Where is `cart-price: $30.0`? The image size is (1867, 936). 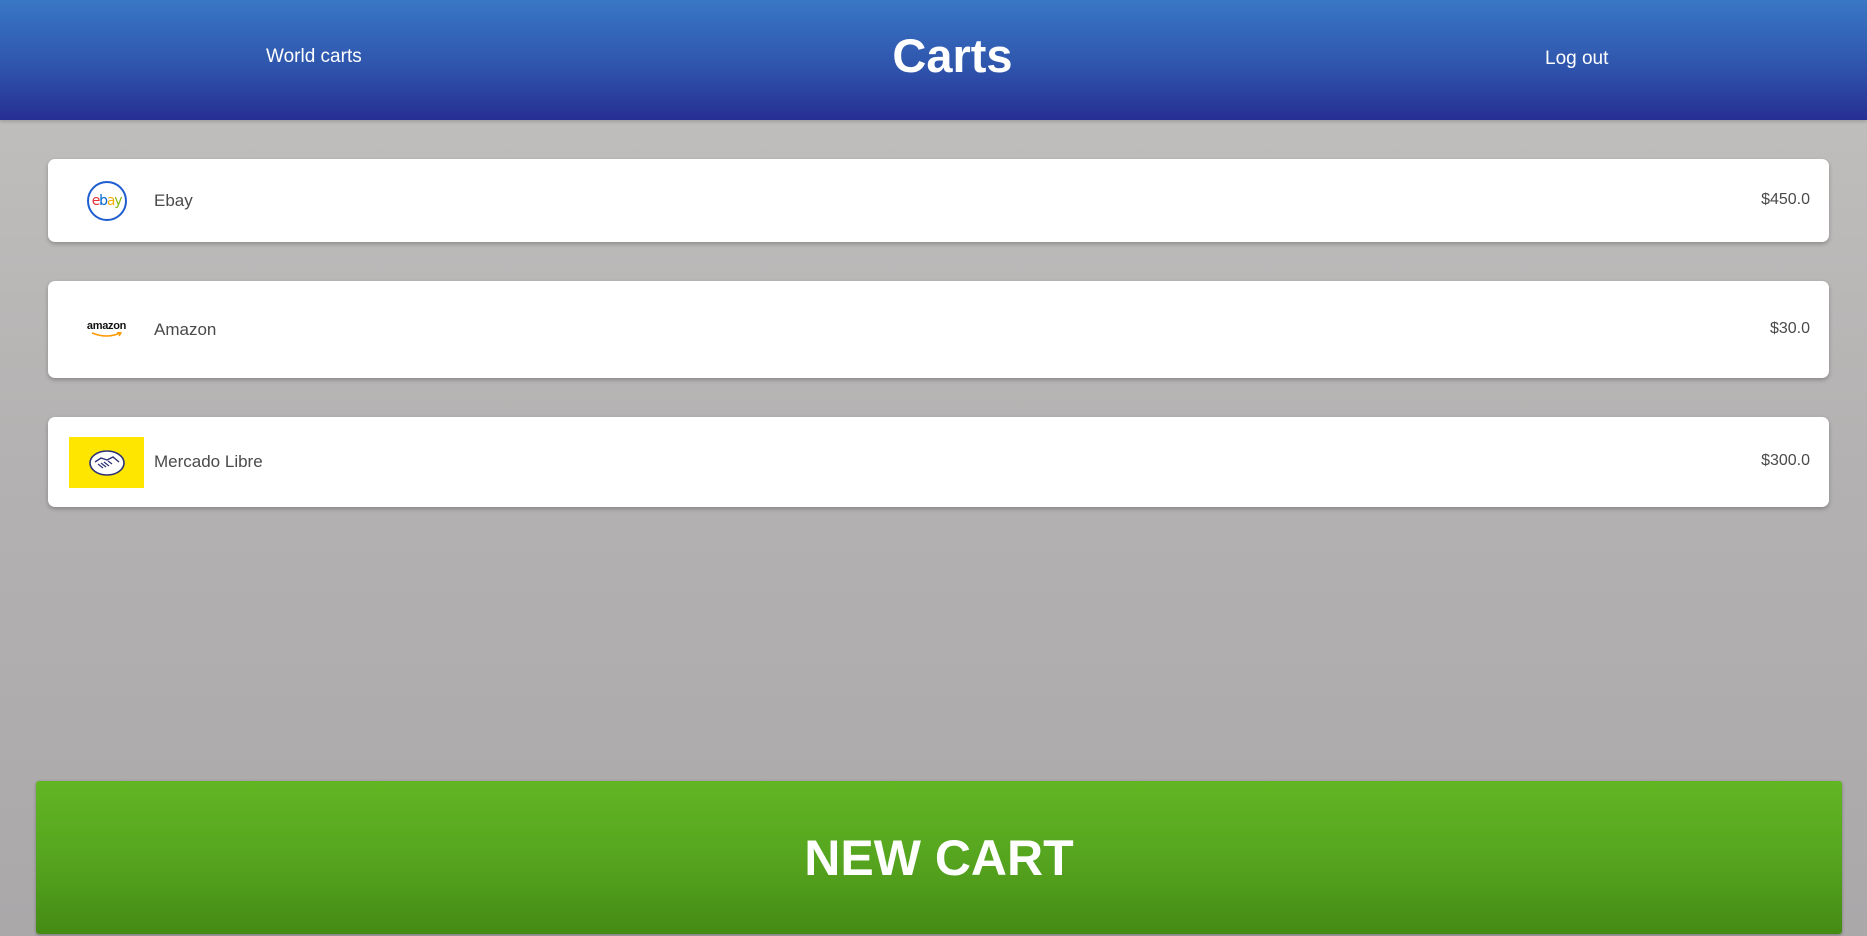 cart-price: $30.0 is located at coordinates (1789, 328).